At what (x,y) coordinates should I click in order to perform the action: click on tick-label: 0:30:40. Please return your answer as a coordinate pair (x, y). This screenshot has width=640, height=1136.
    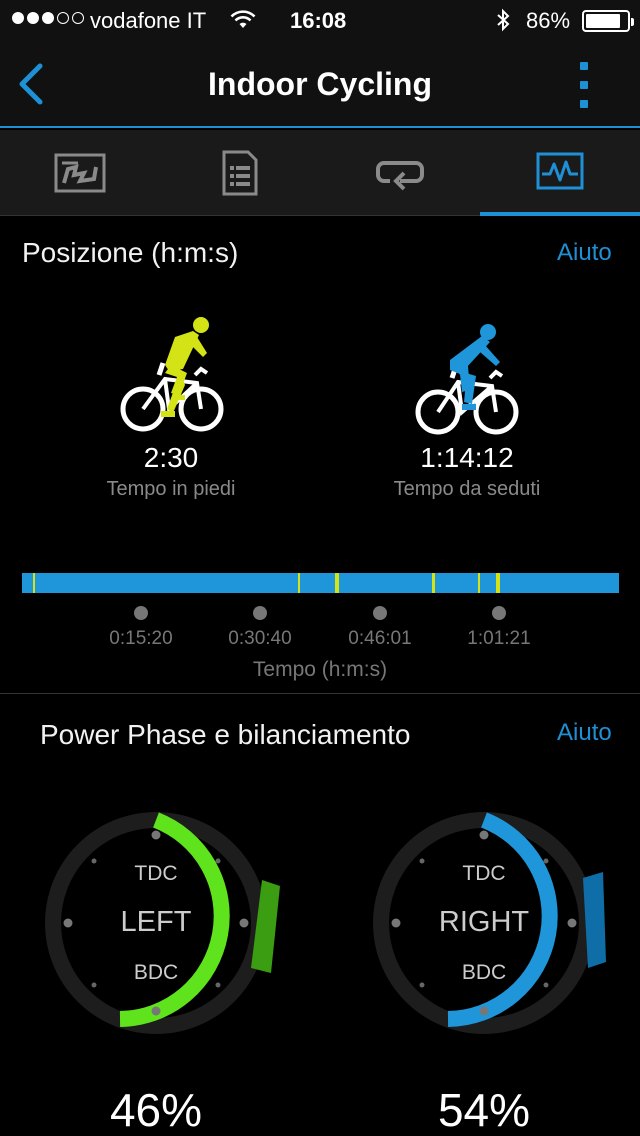
    Looking at the image, I should click on (260, 638).